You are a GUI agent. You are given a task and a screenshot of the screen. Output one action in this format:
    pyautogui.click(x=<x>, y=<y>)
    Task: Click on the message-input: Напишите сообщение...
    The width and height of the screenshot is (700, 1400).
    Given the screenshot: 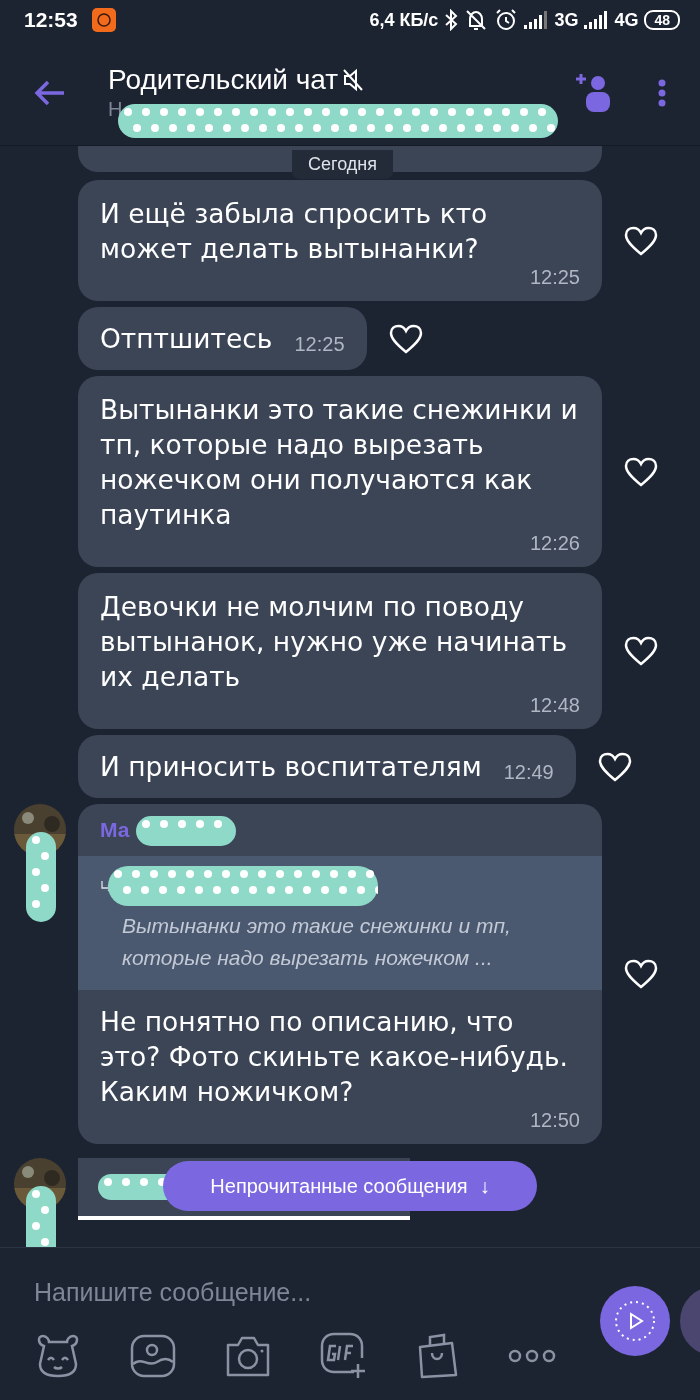 What is the action you would take?
    pyautogui.click(x=294, y=1292)
    